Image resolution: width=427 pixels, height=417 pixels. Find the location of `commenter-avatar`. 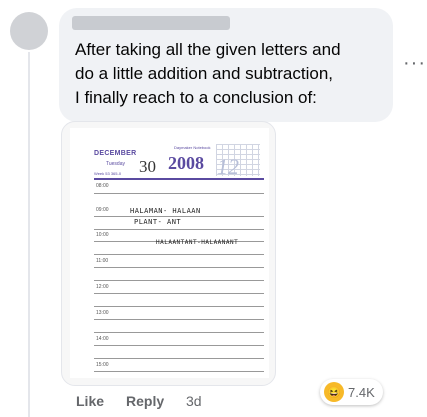

commenter-avatar is located at coordinates (29, 31).